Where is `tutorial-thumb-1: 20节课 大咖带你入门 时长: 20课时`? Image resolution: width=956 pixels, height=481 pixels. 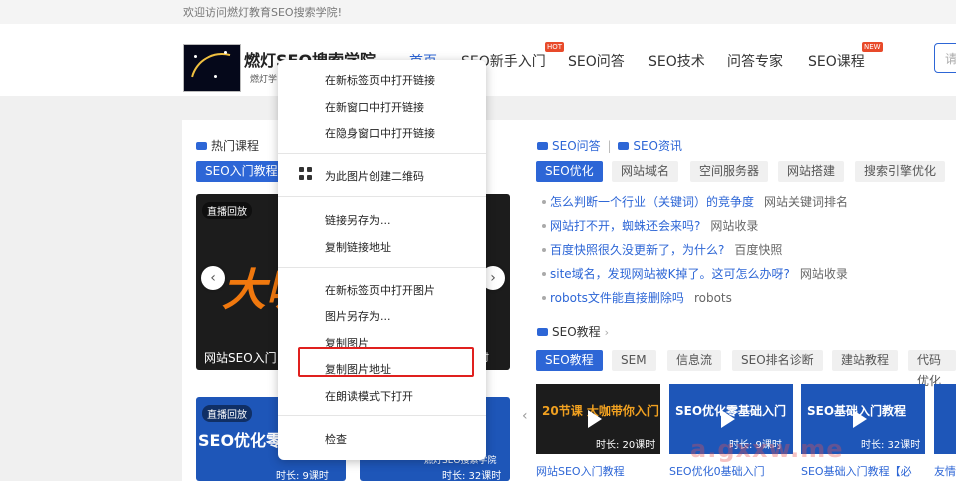 tutorial-thumb-1: 20节课 大咖带你入门 时长: 20课时 is located at coordinates (598, 419).